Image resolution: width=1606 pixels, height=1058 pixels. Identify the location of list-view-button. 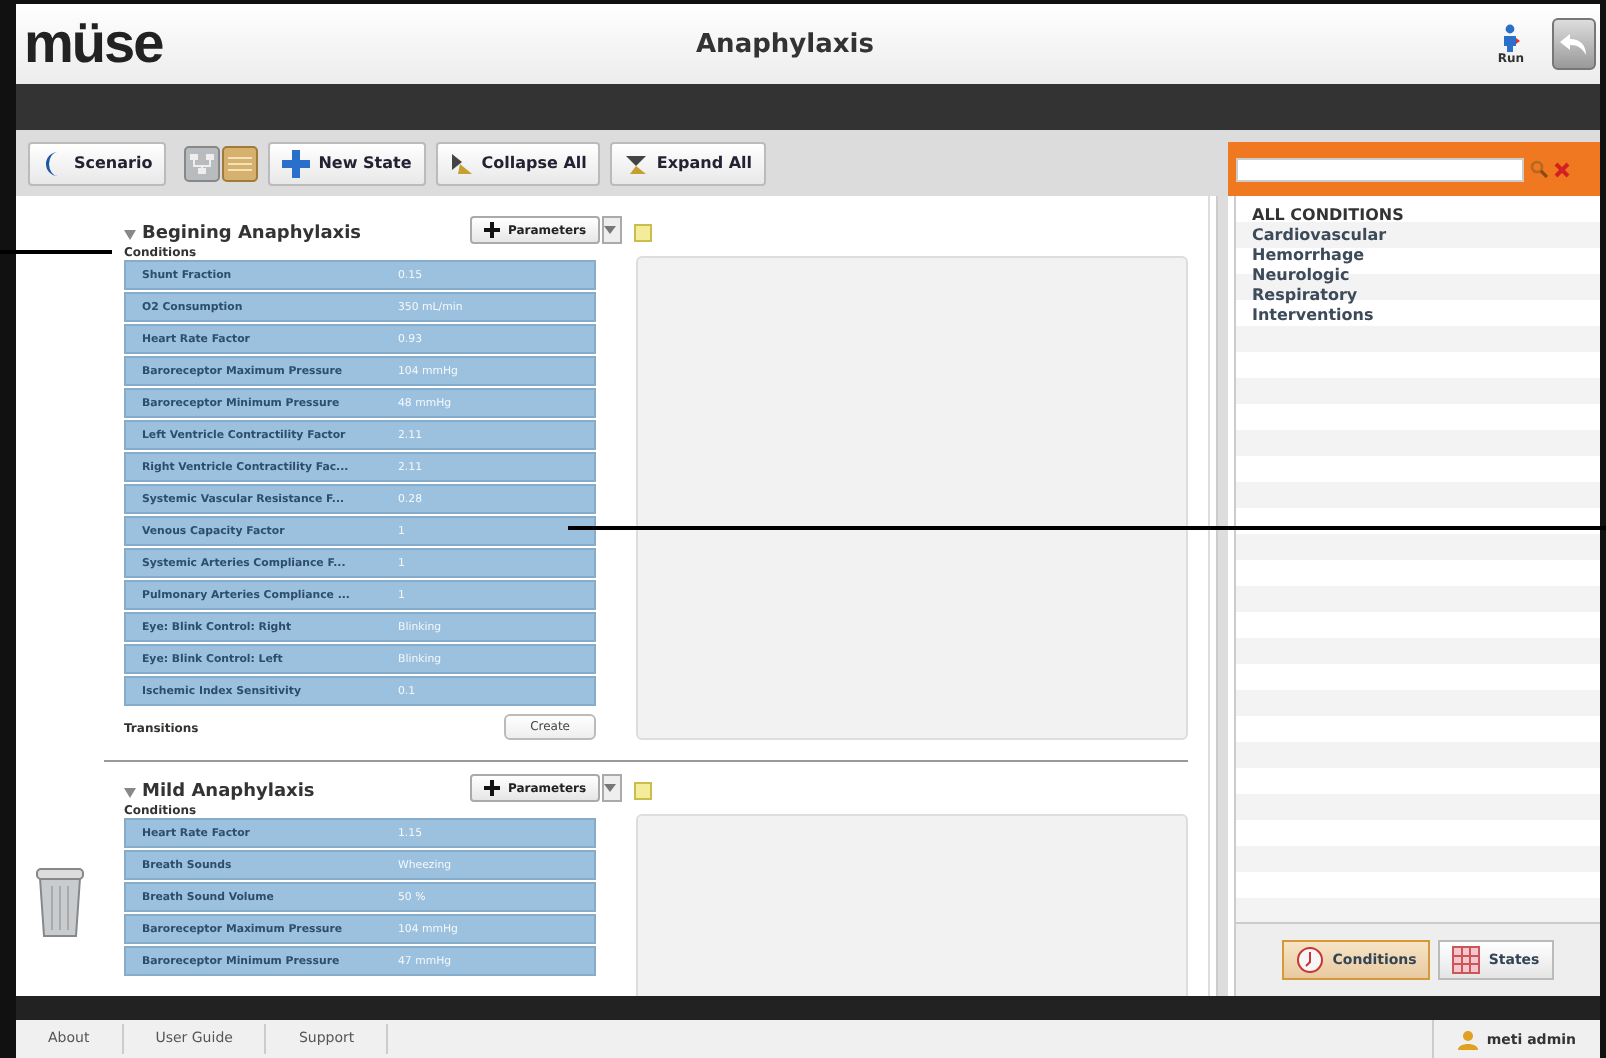
(240, 163).